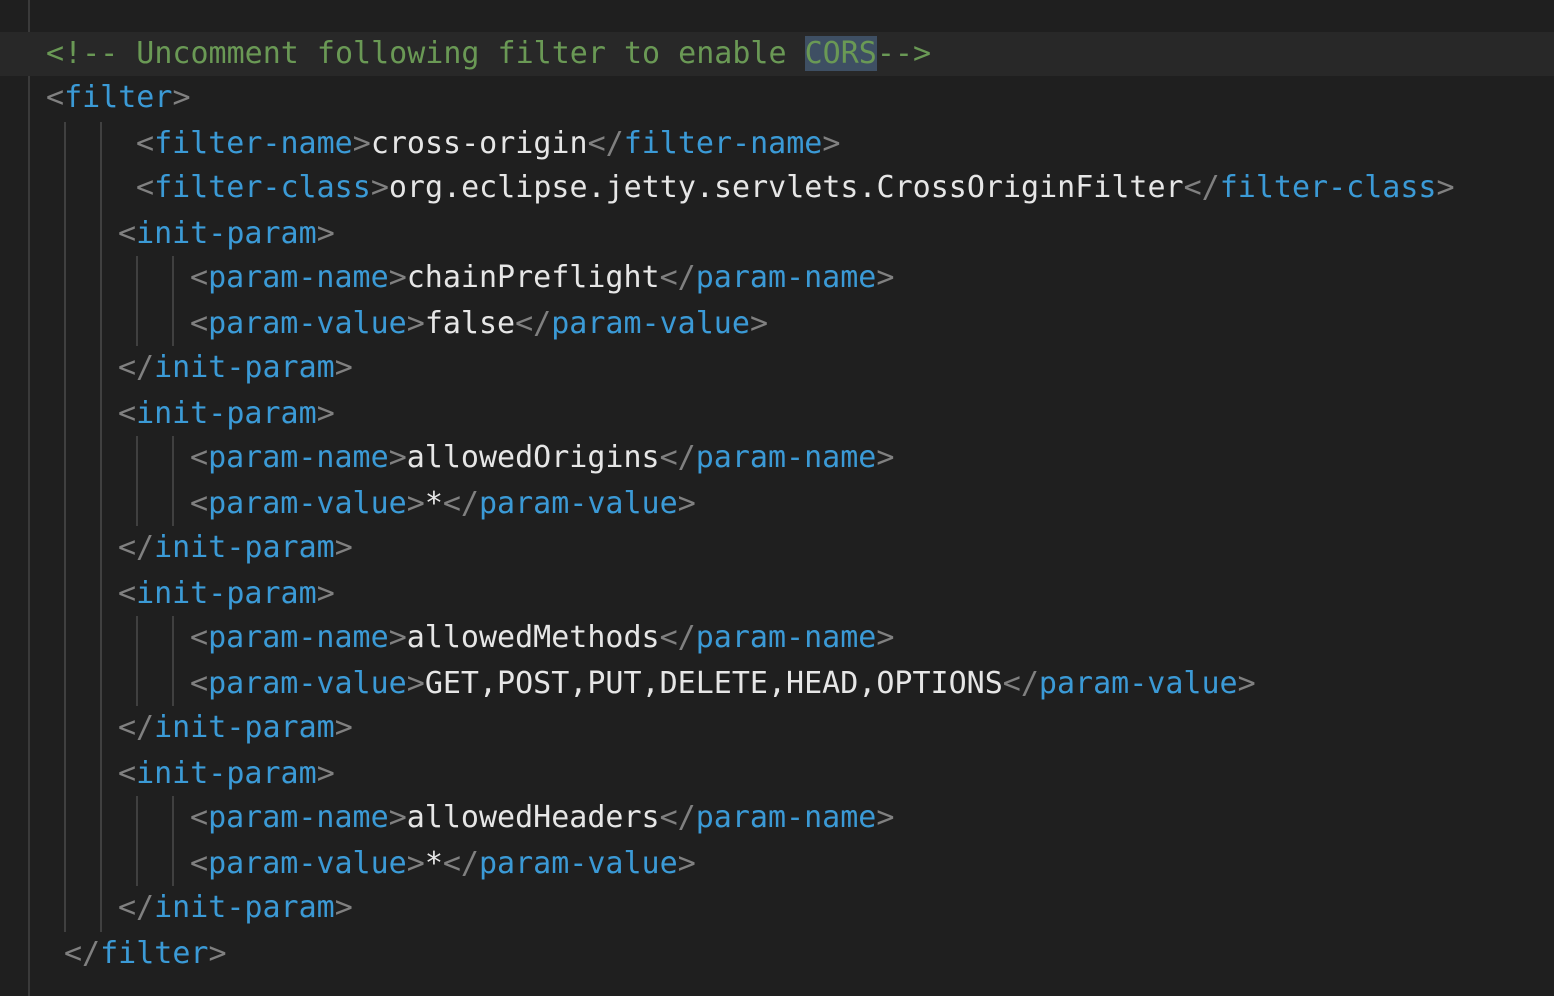 The width and height of the screenshot is (1554, 996). I want to click on gutter-border, so click(29, 498).